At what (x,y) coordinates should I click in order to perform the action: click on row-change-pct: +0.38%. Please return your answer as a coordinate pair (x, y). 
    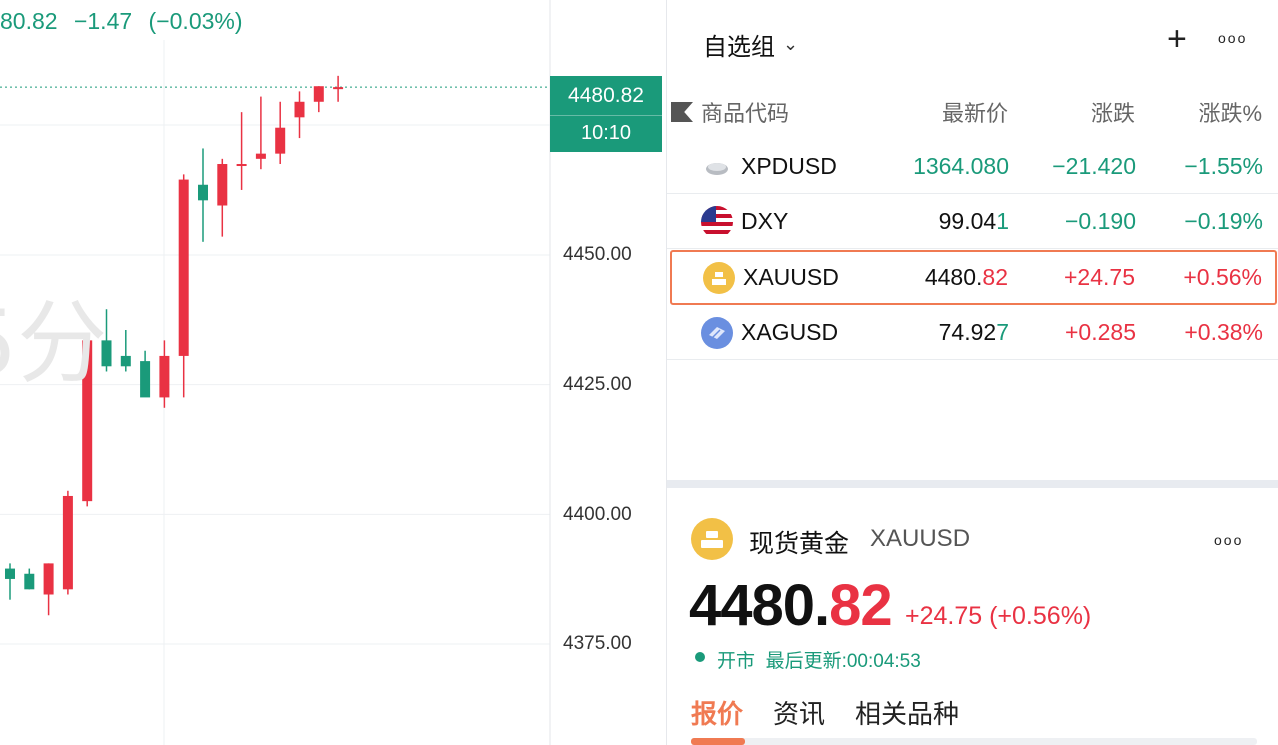
    Looking at the image, I should click on (1223, 332).